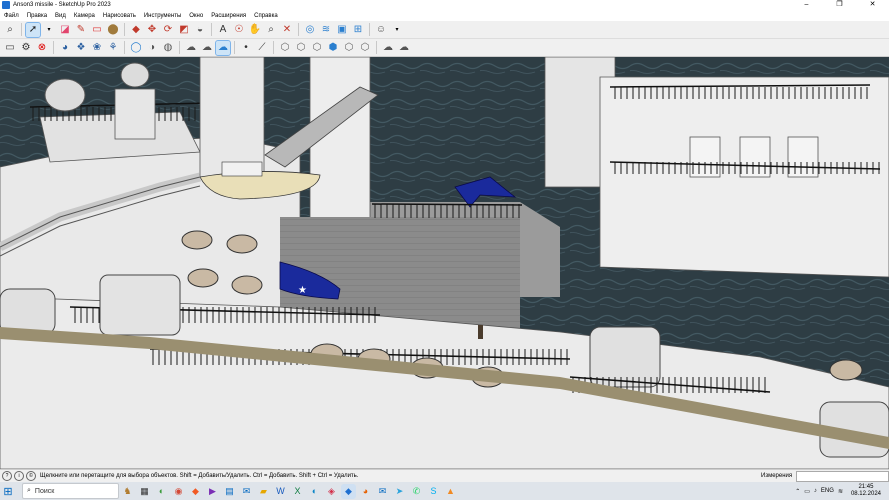  I want to click on menu-extensions: Расширения, so click(228, 16).